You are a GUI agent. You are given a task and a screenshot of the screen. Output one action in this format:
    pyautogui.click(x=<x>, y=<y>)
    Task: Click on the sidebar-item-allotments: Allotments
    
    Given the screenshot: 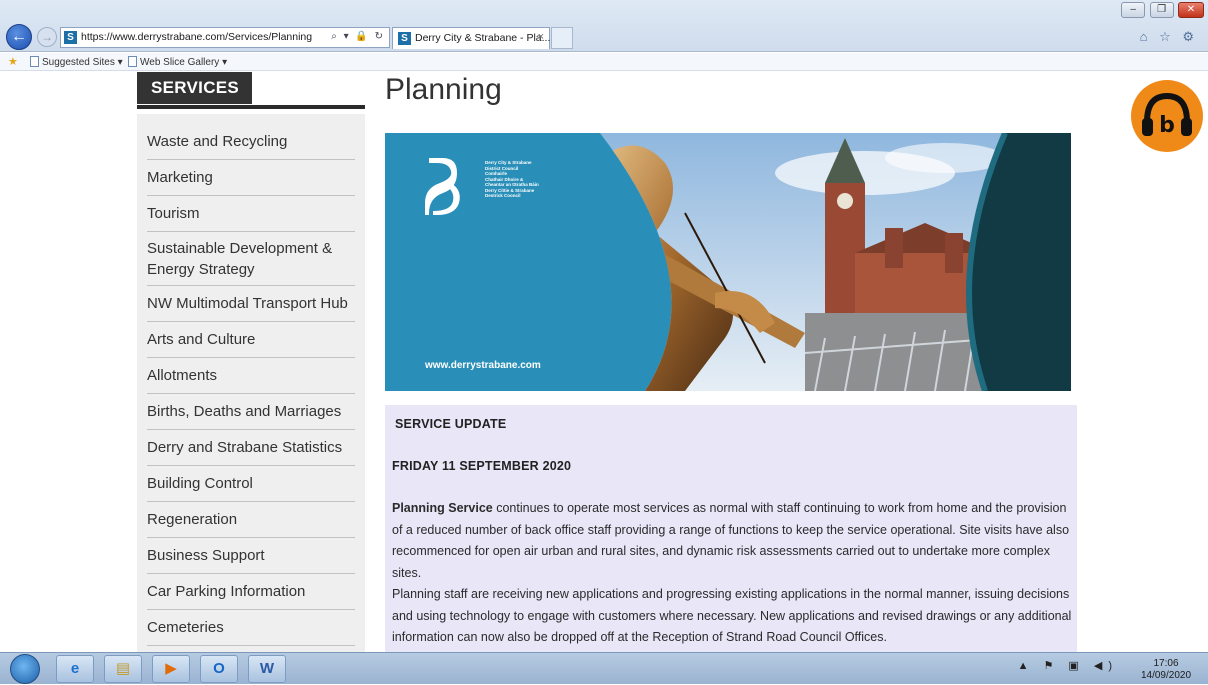 What is the action you would take?
    pyautogui.click(x=251, y=376)
    